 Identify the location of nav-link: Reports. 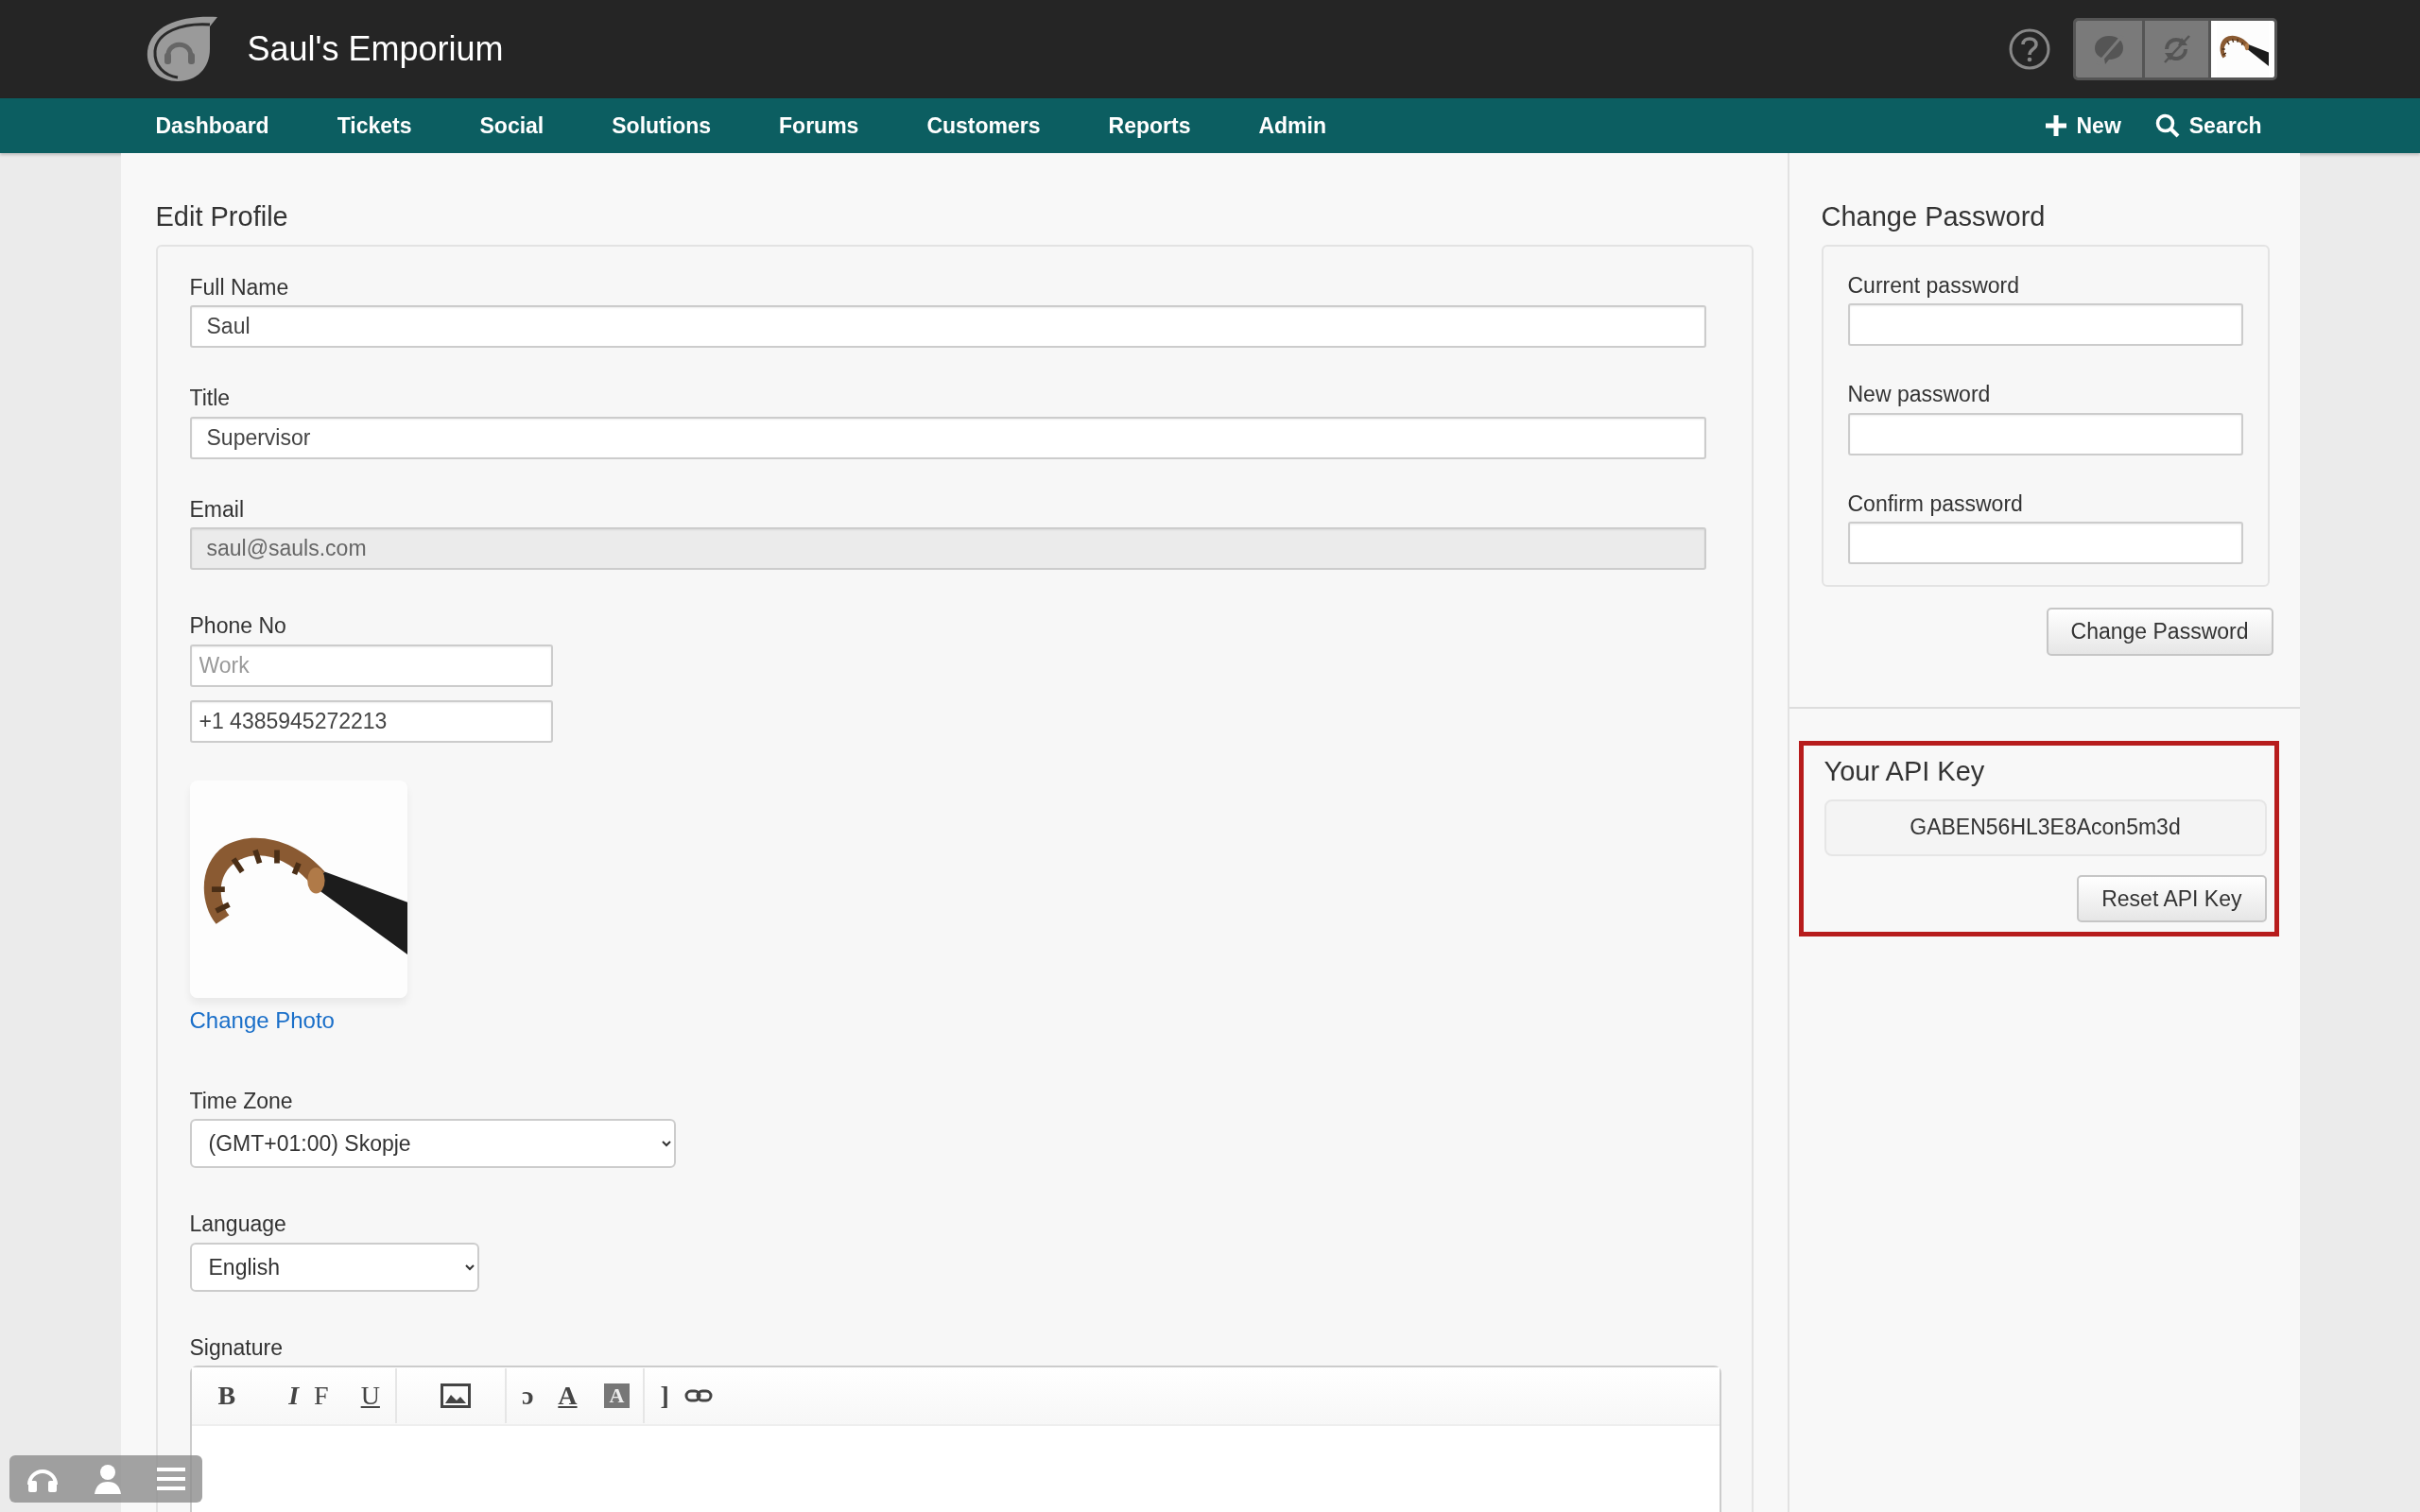
(1149, 126).